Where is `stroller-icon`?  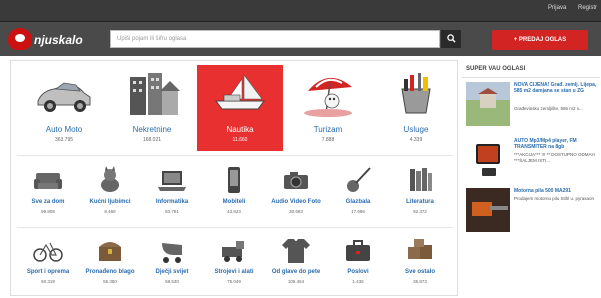
stroller-icon is located at coordinates (172, 253).